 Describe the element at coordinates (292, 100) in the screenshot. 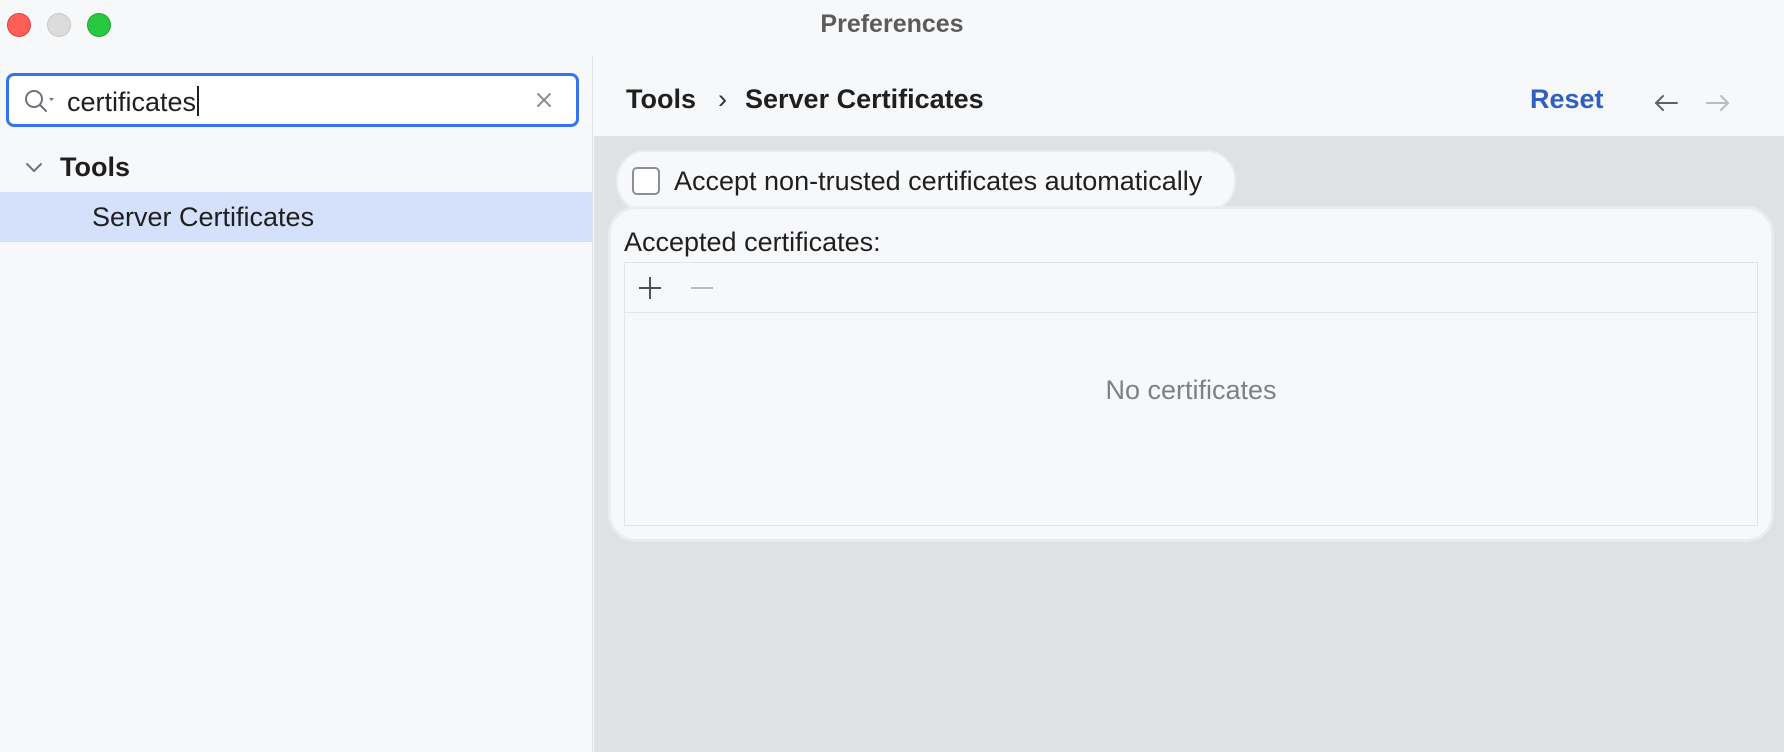

I see `settings-search-field: certificates` at that location.